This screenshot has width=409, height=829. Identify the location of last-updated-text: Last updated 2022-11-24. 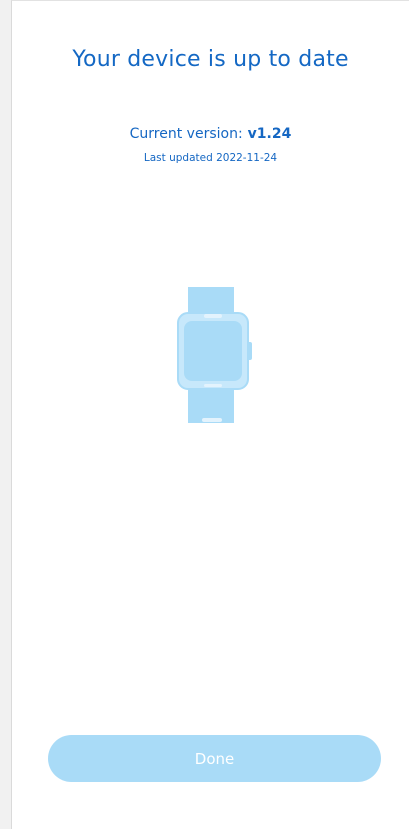
(210, 158).